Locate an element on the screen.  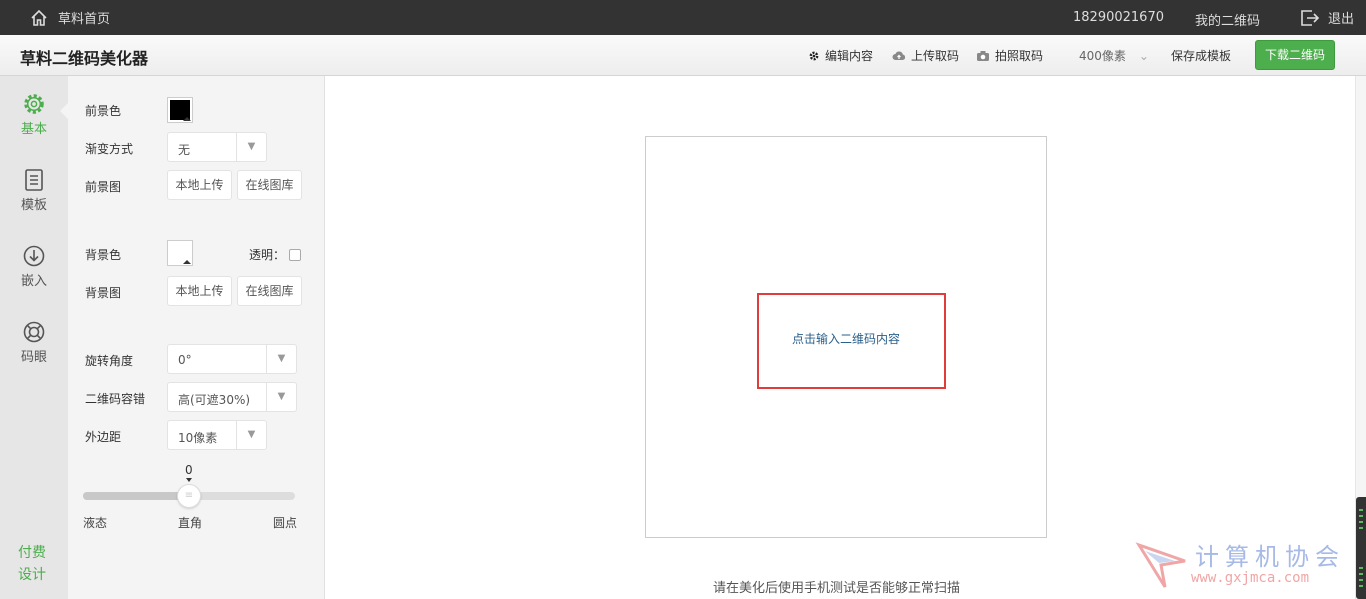
user-phone: 18290021670 is located at coordinates (1118, 17).